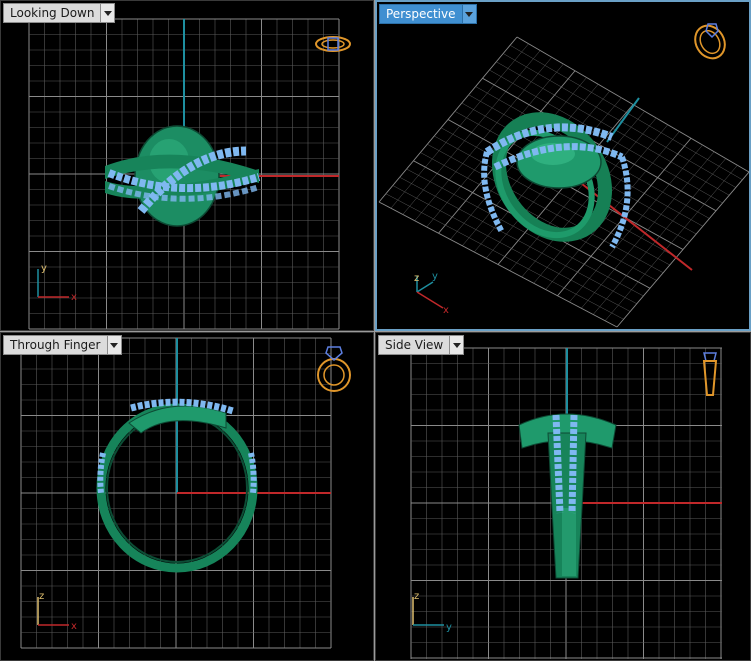 This screenshot has width=751, height=661. I want to click on viewport-label-perspective: Perspective, so click(428, 14).